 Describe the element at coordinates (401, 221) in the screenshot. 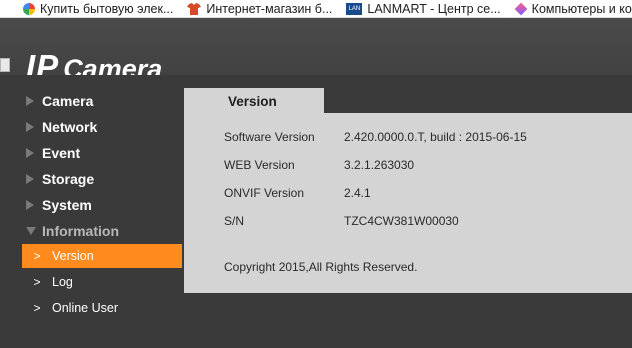

I see `info-value: TZC4CW381W00030` at that location.